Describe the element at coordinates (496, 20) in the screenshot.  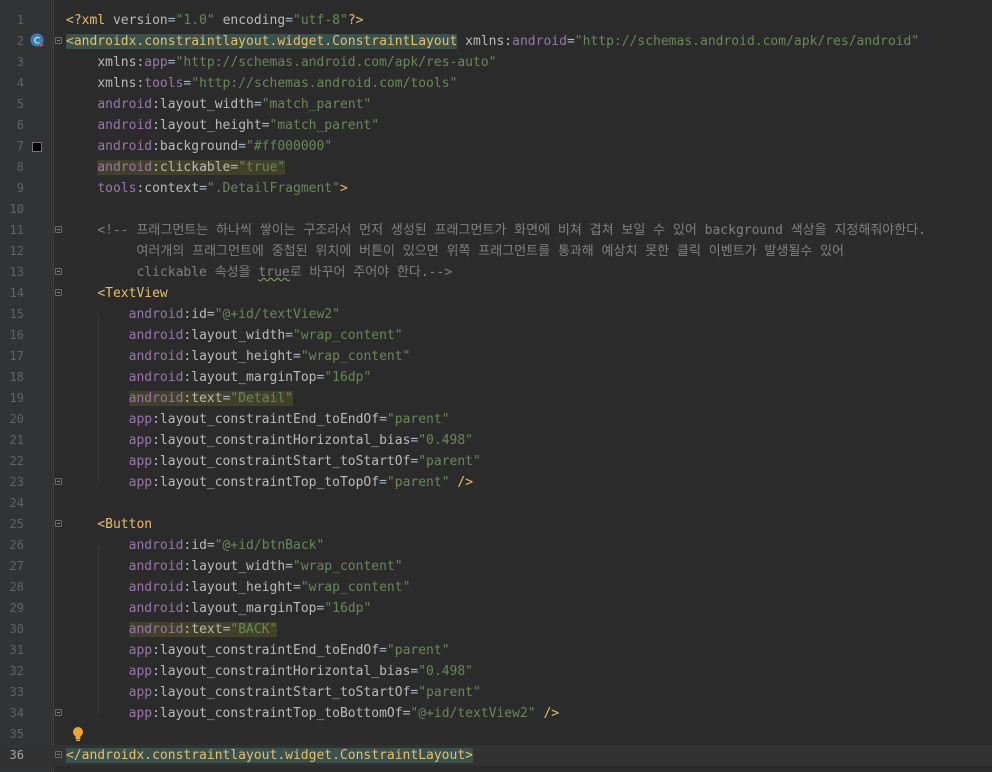
I see `code-line: 1 <?xml version="1.0" encoding="utf-8"?>` at that location.